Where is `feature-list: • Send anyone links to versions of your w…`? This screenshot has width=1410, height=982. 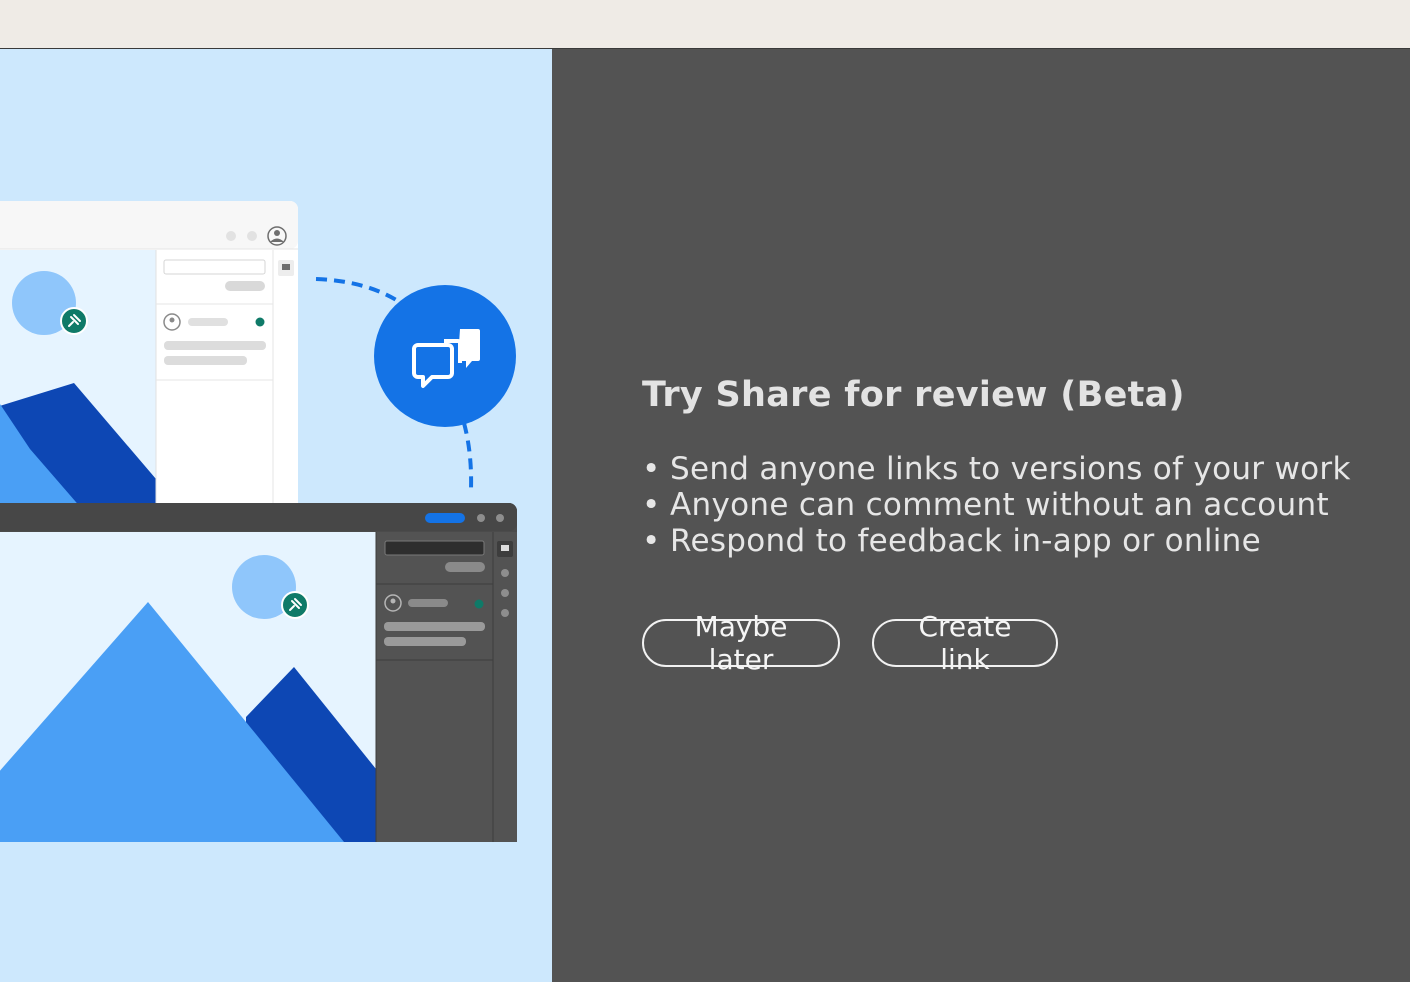
feature-list: • Send anyone links to versions of your w… is located at coordinates (996, 505).